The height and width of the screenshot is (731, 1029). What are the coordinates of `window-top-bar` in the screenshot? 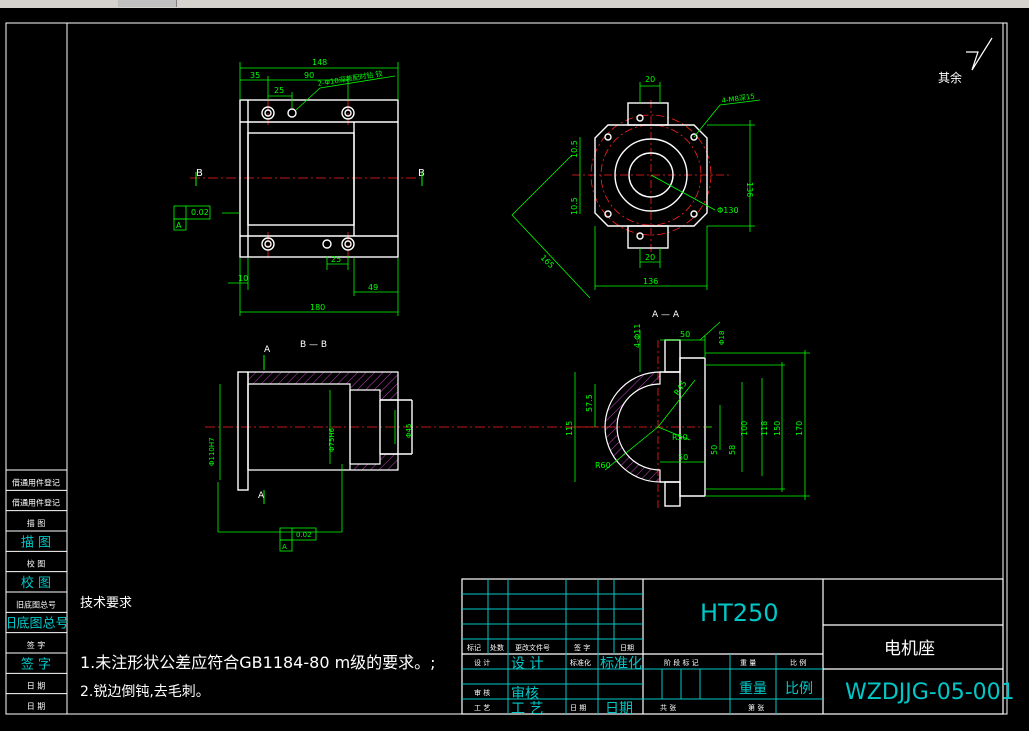 It's located at (514, 4).